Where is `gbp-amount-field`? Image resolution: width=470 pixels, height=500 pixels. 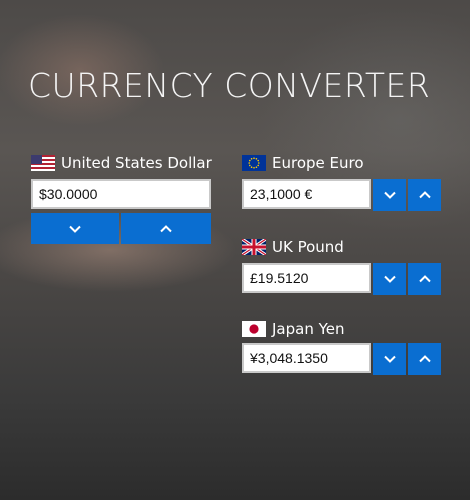
gbp-amount-field is located at coordinates (306, 278).